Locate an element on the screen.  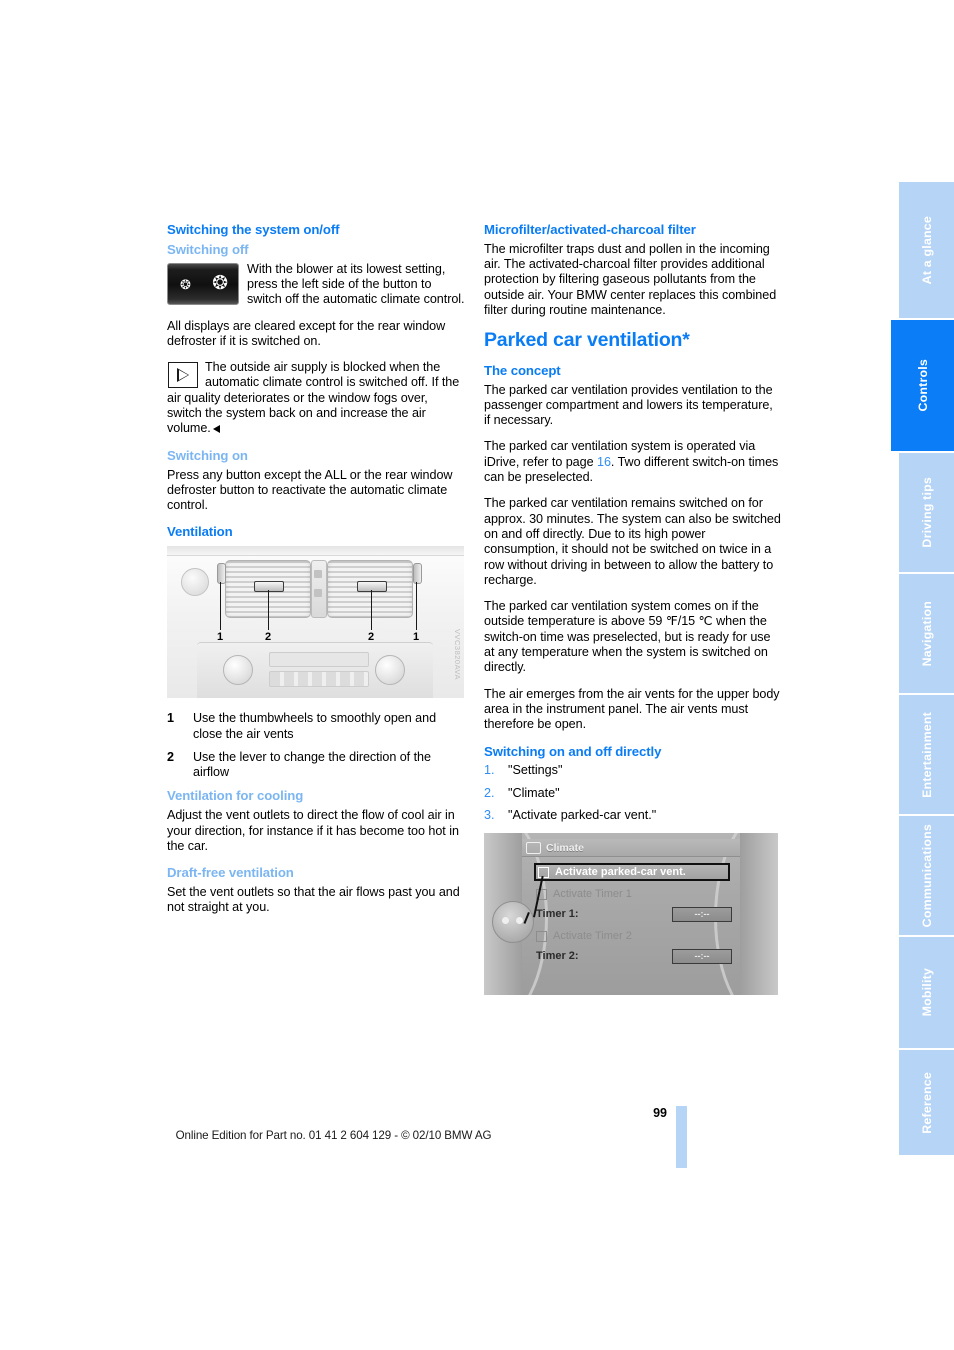
subheading-draft-free-ventilation: Draft-free ventilation is located at coordinates (230, 873).